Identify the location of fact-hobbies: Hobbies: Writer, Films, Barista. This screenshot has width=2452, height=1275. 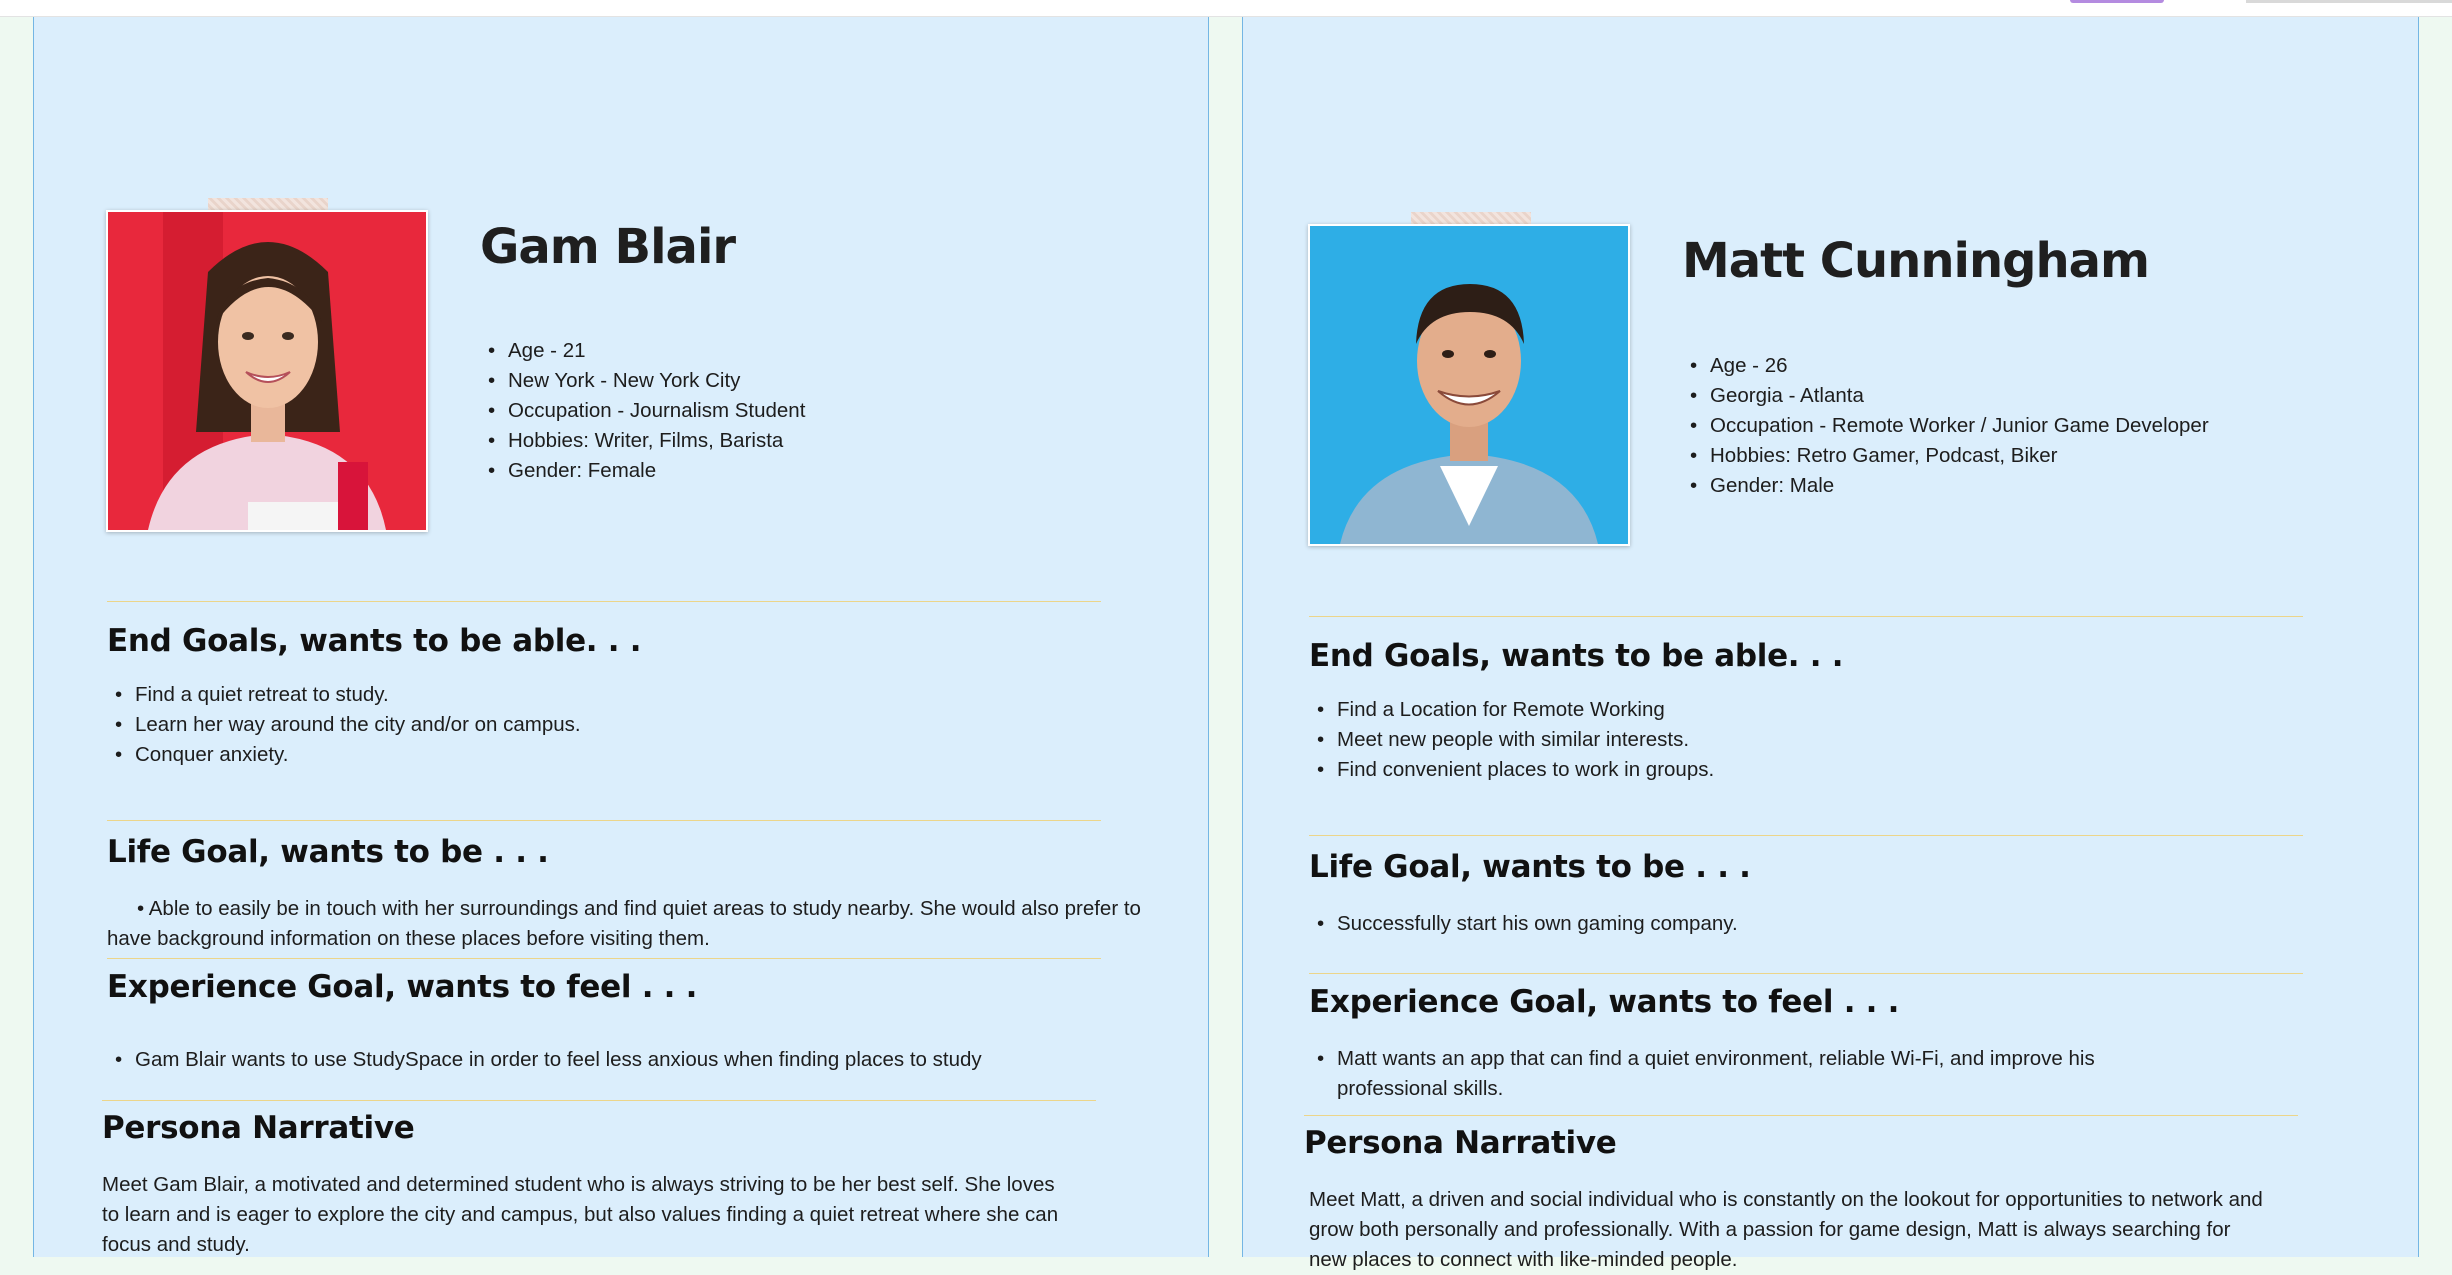
(642, 441).